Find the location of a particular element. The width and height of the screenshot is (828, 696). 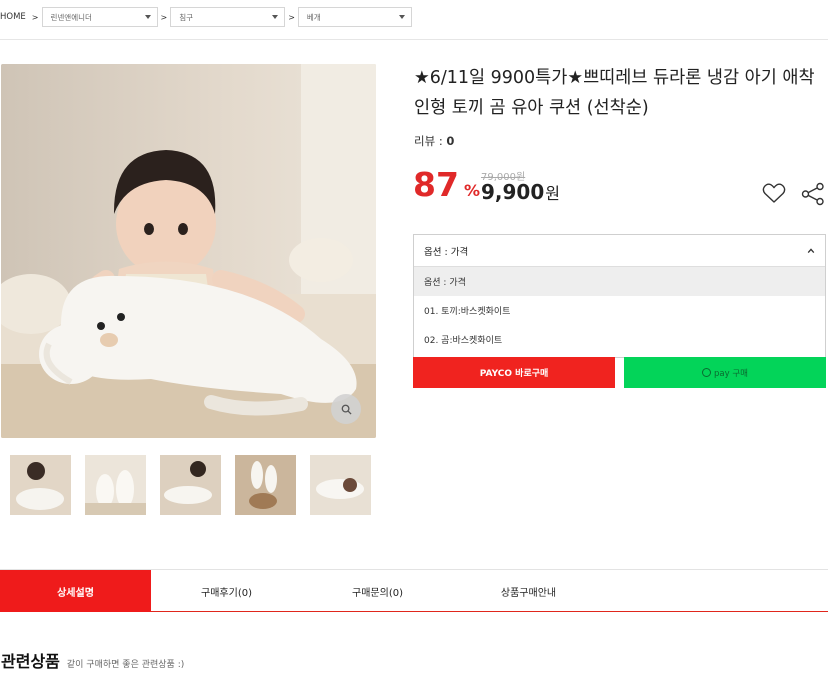

option-dropdown-header: 옵션 : 가격 is located at coordinates (619, 251).